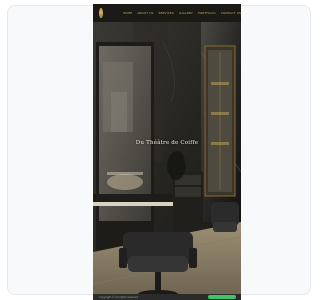 Image resolution: width=320 pixels, height=300 pixels. Describe the element at coordinates (222, 297) in the screenshot. I see `whatsapp-button` at that location.